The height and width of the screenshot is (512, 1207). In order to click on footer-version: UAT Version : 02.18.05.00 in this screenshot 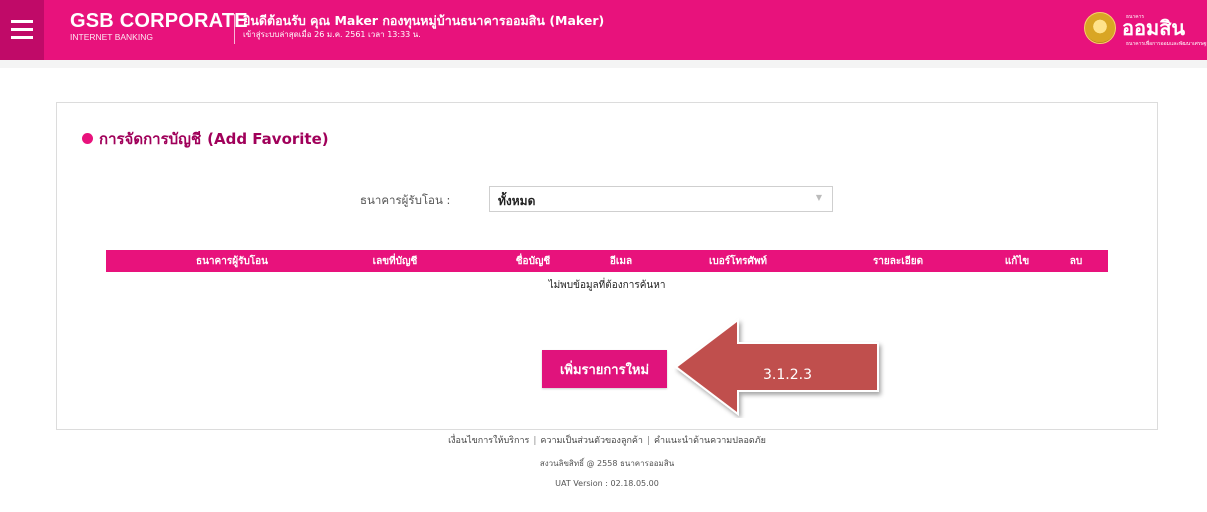, I will do `click(607, 483)`.